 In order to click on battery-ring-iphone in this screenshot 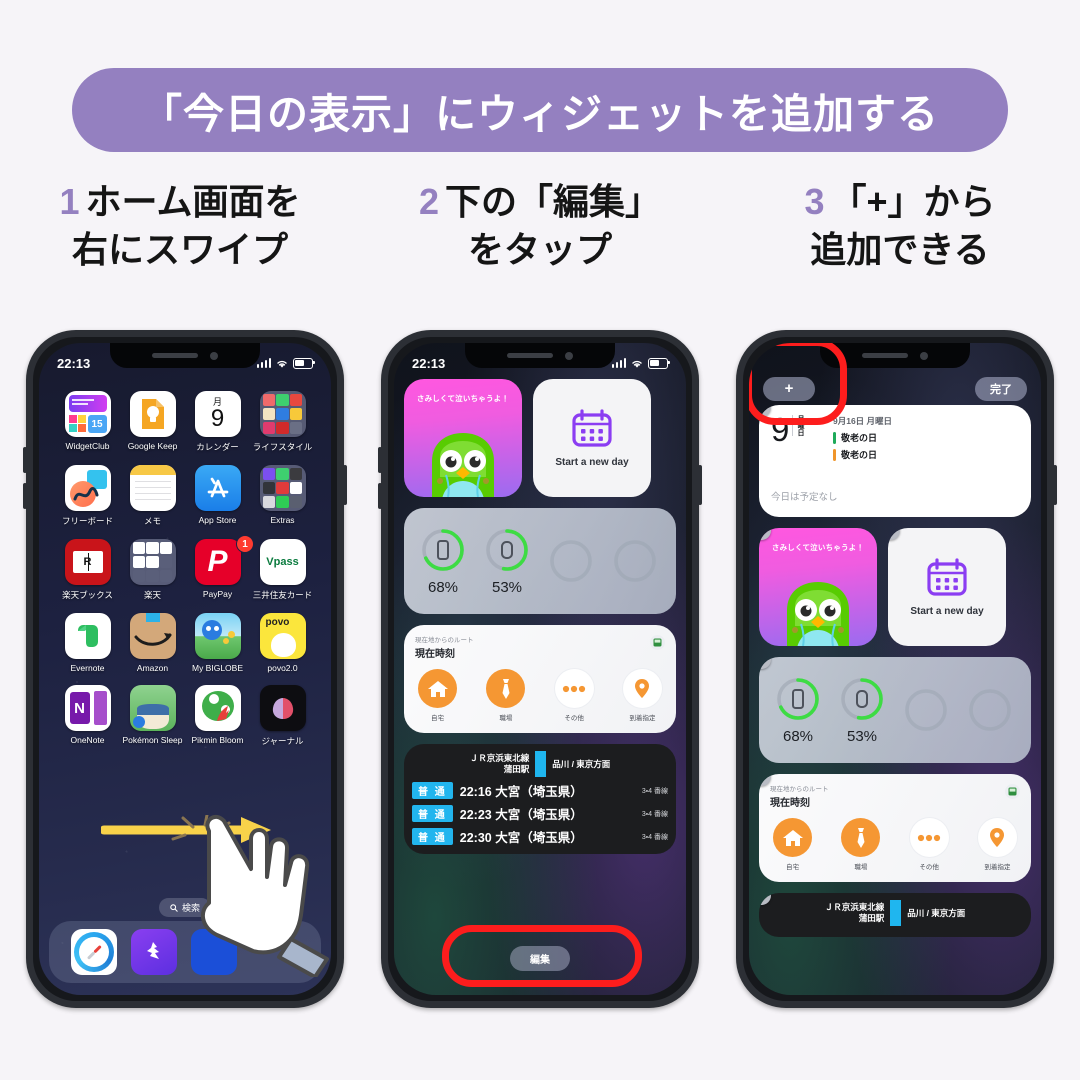, I will do `click(798, 699)`.